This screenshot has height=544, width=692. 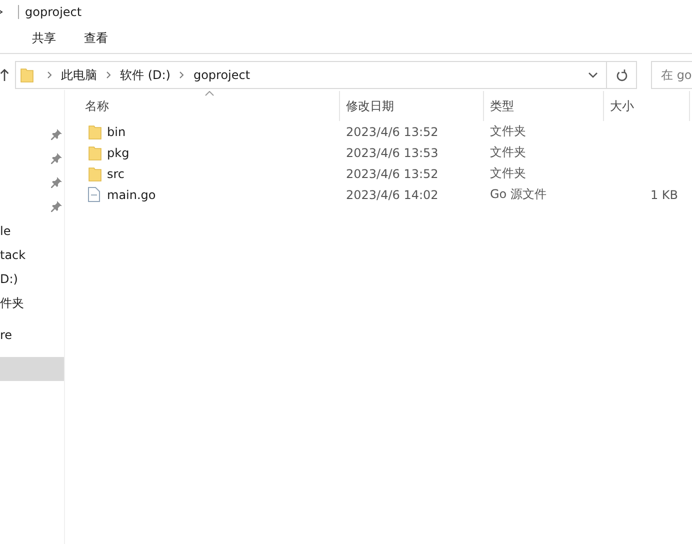 What do you see at coordinates (145, 75) in the screenshot?
I see `breadcrumb: 软件 (D:)` at bounding box center [145, 75].